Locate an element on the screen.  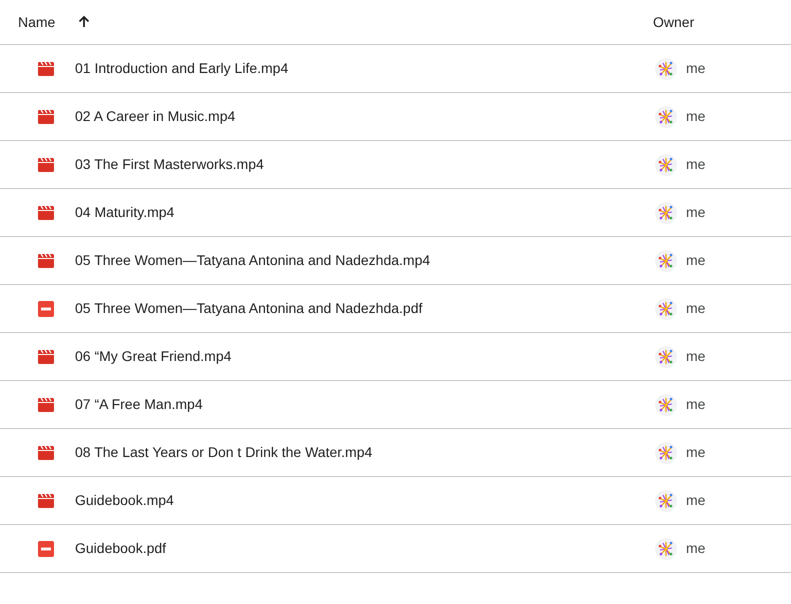
file-name: 03 The First Masterworks.mp4 is located at coordinates (169, 164).